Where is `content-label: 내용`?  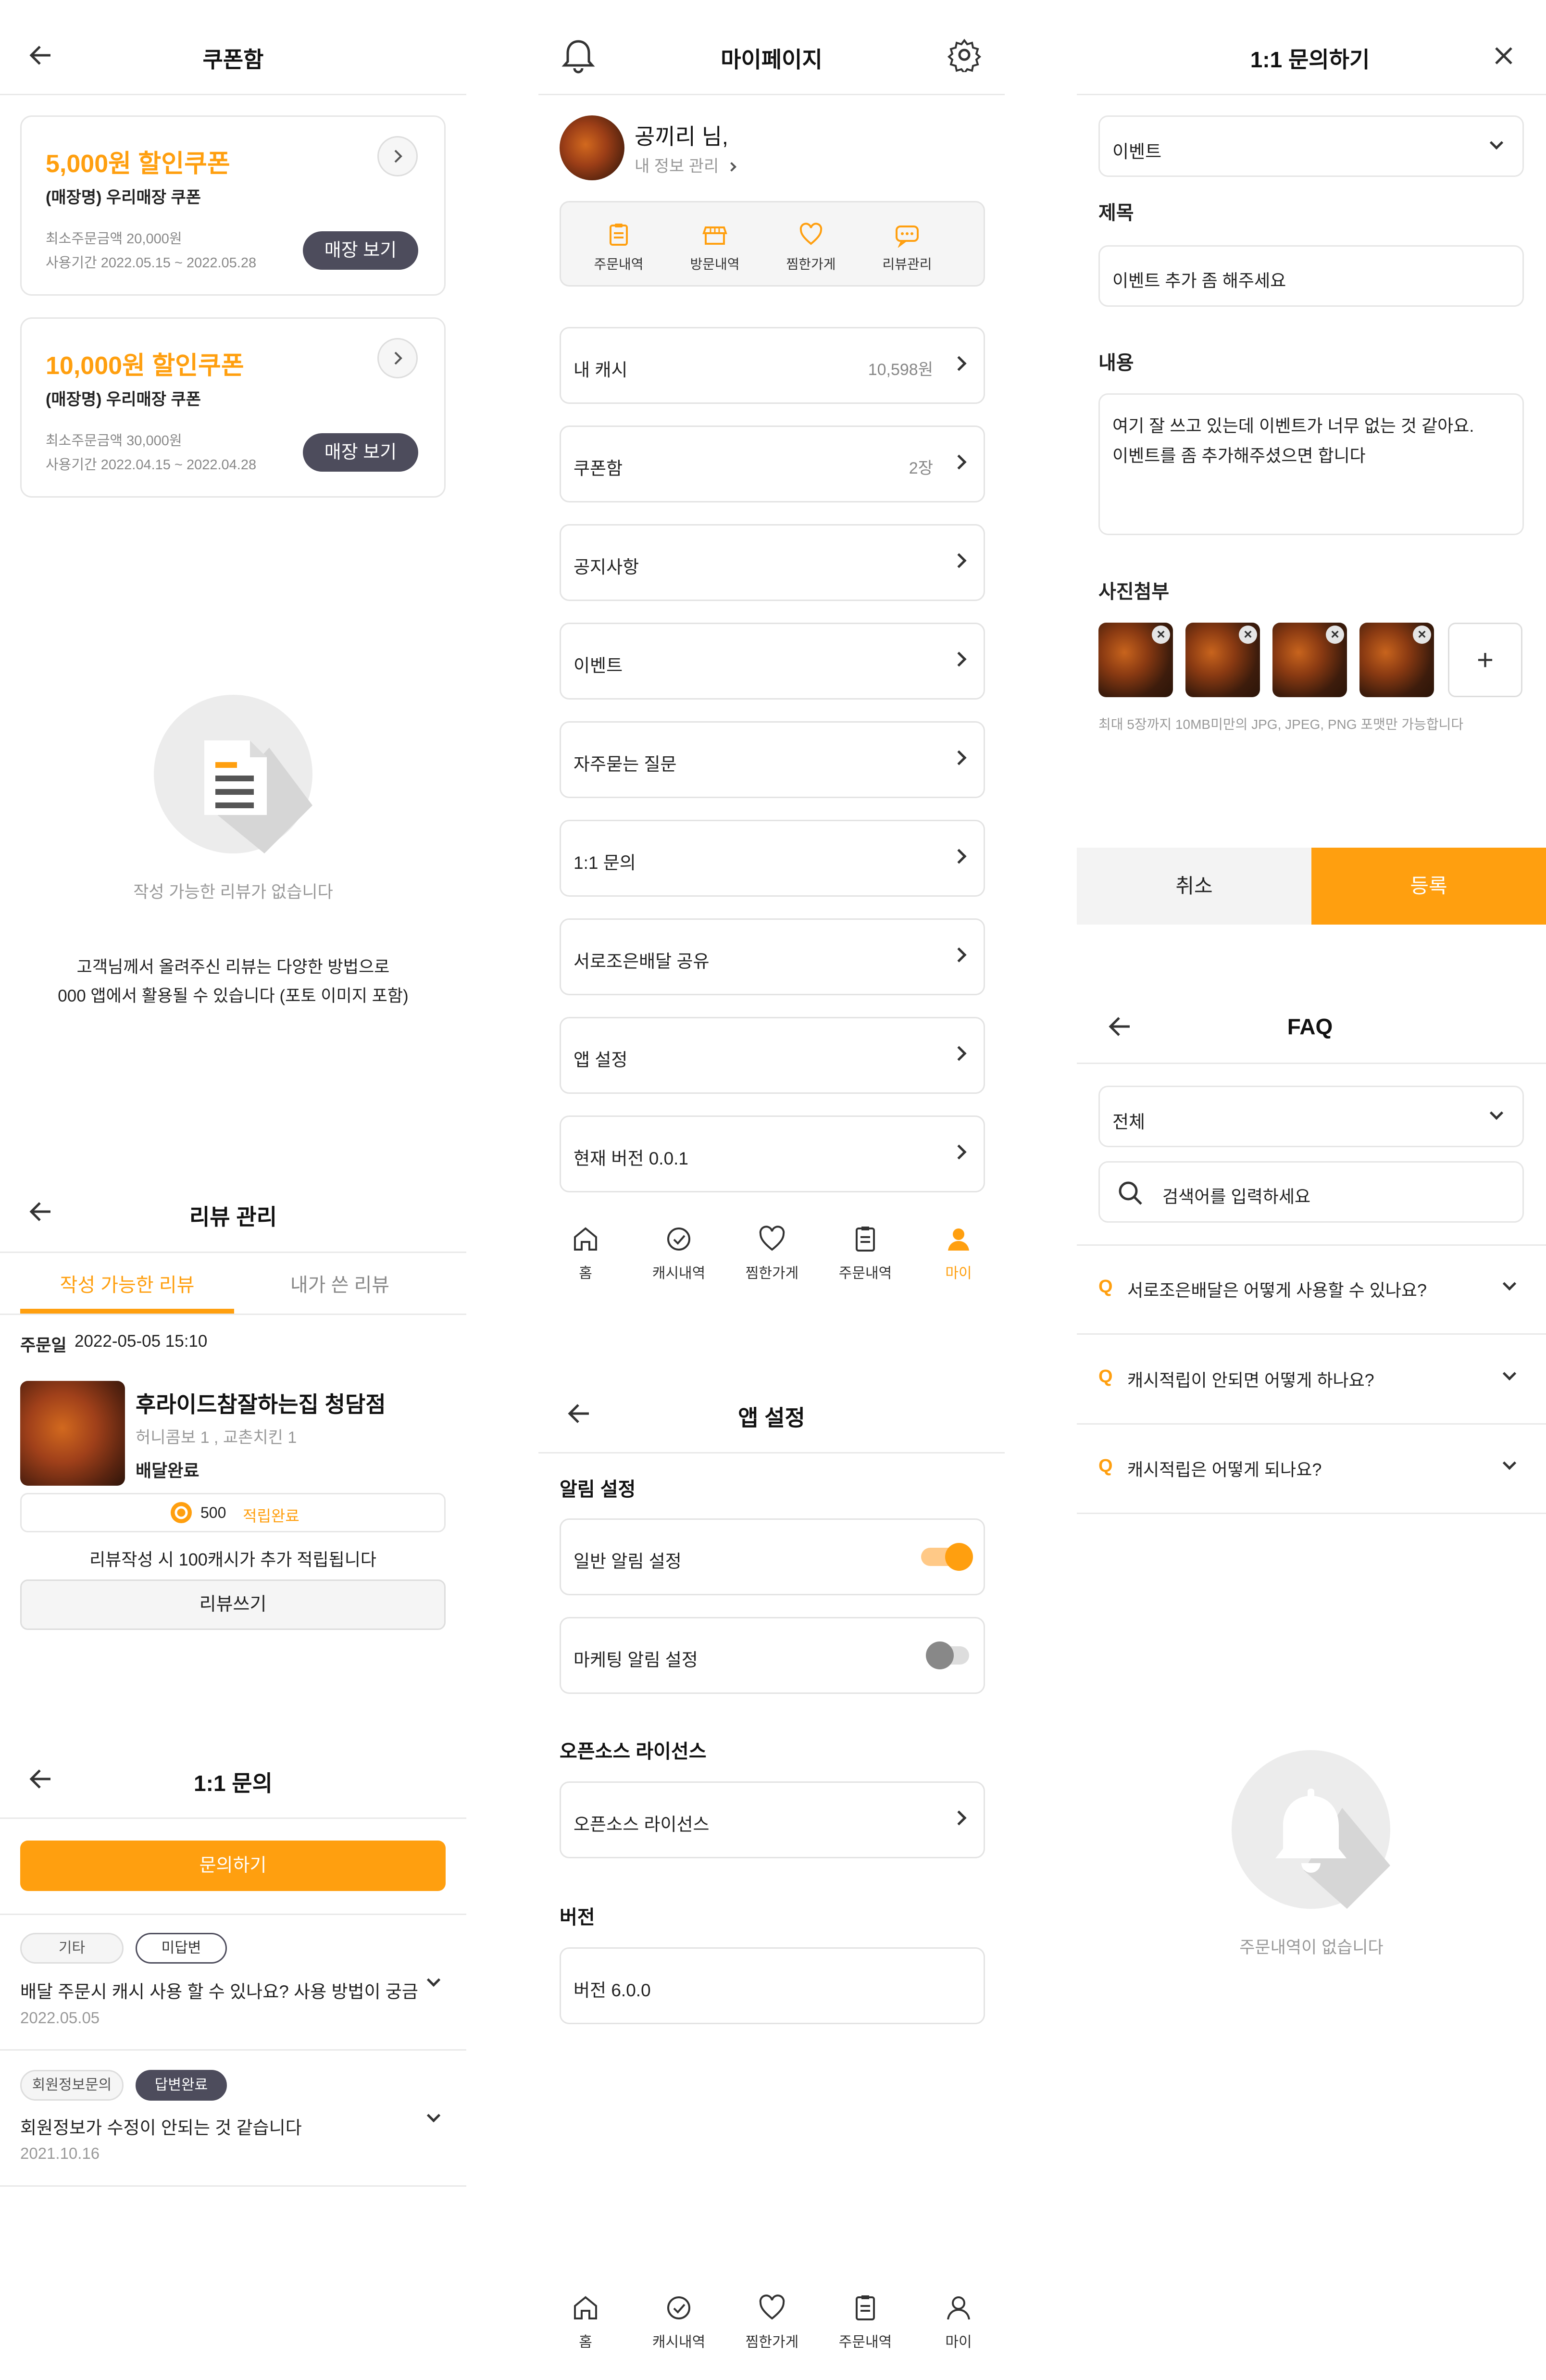
content-label: 내용 is located at coordinates (1116, 363).